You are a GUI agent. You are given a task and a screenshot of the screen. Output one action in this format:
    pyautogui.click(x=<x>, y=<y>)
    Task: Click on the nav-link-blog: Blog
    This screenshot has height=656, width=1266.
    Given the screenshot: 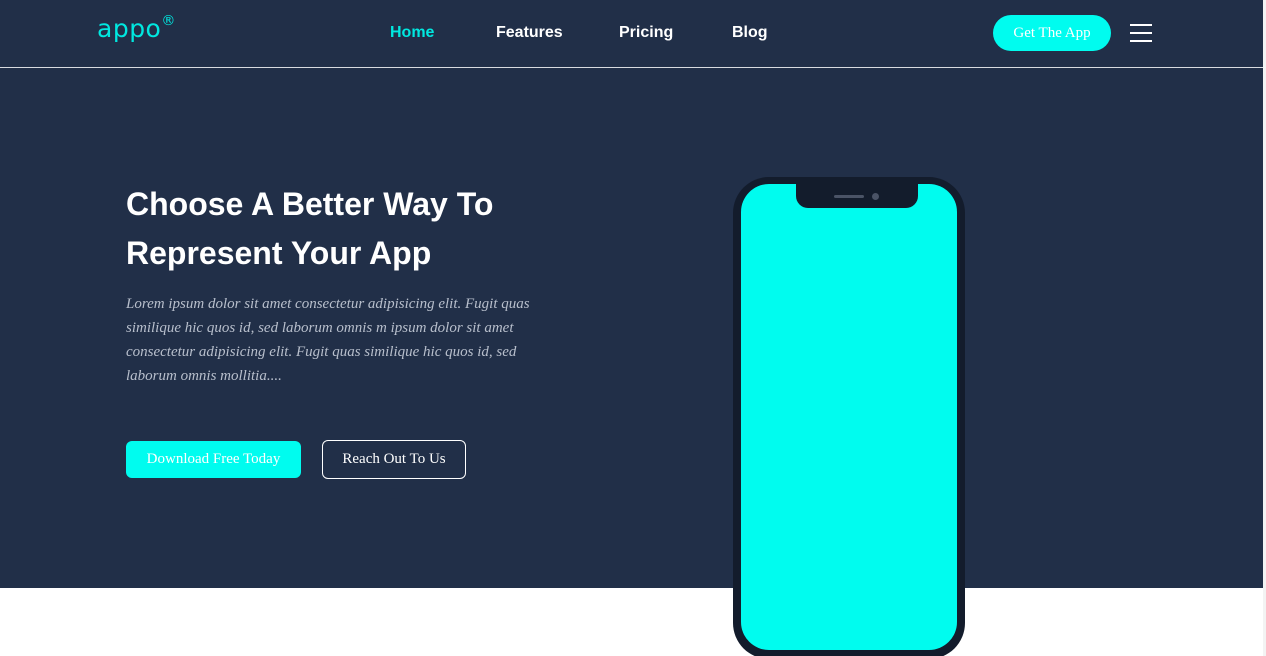 What is the action you would take?
    pyautogui.click(x=750, y=33)
    